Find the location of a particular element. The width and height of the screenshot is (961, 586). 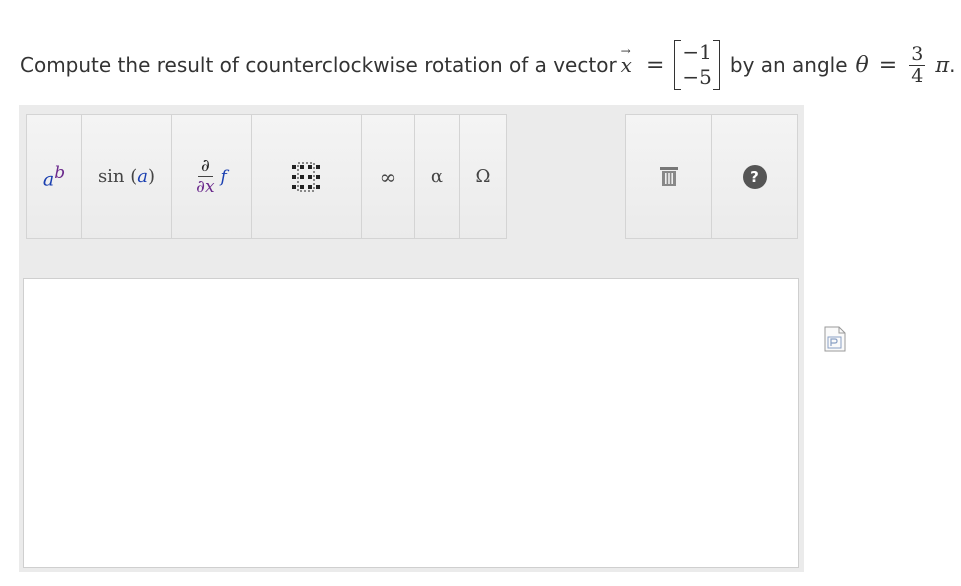

partial-top: ∂ is located at coordinates (205, 166).